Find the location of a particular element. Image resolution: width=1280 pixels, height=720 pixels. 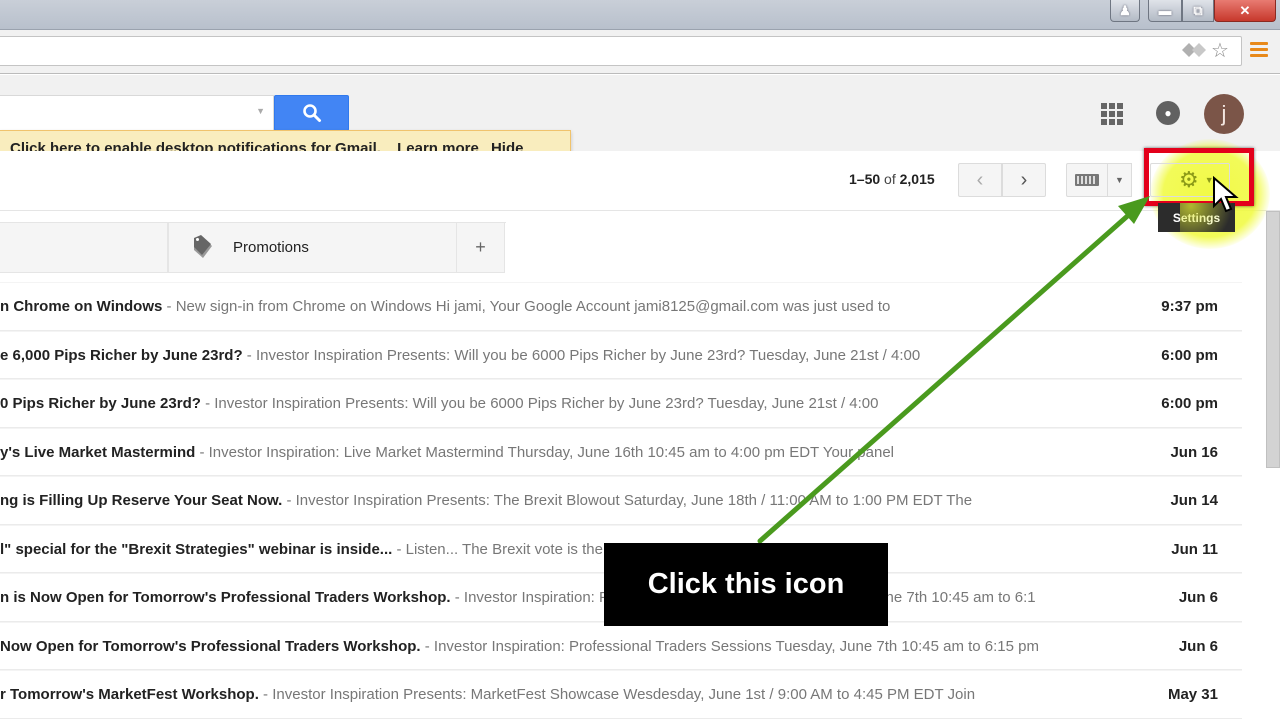

page-range: 1–50 is located at coordinates (865, 179).